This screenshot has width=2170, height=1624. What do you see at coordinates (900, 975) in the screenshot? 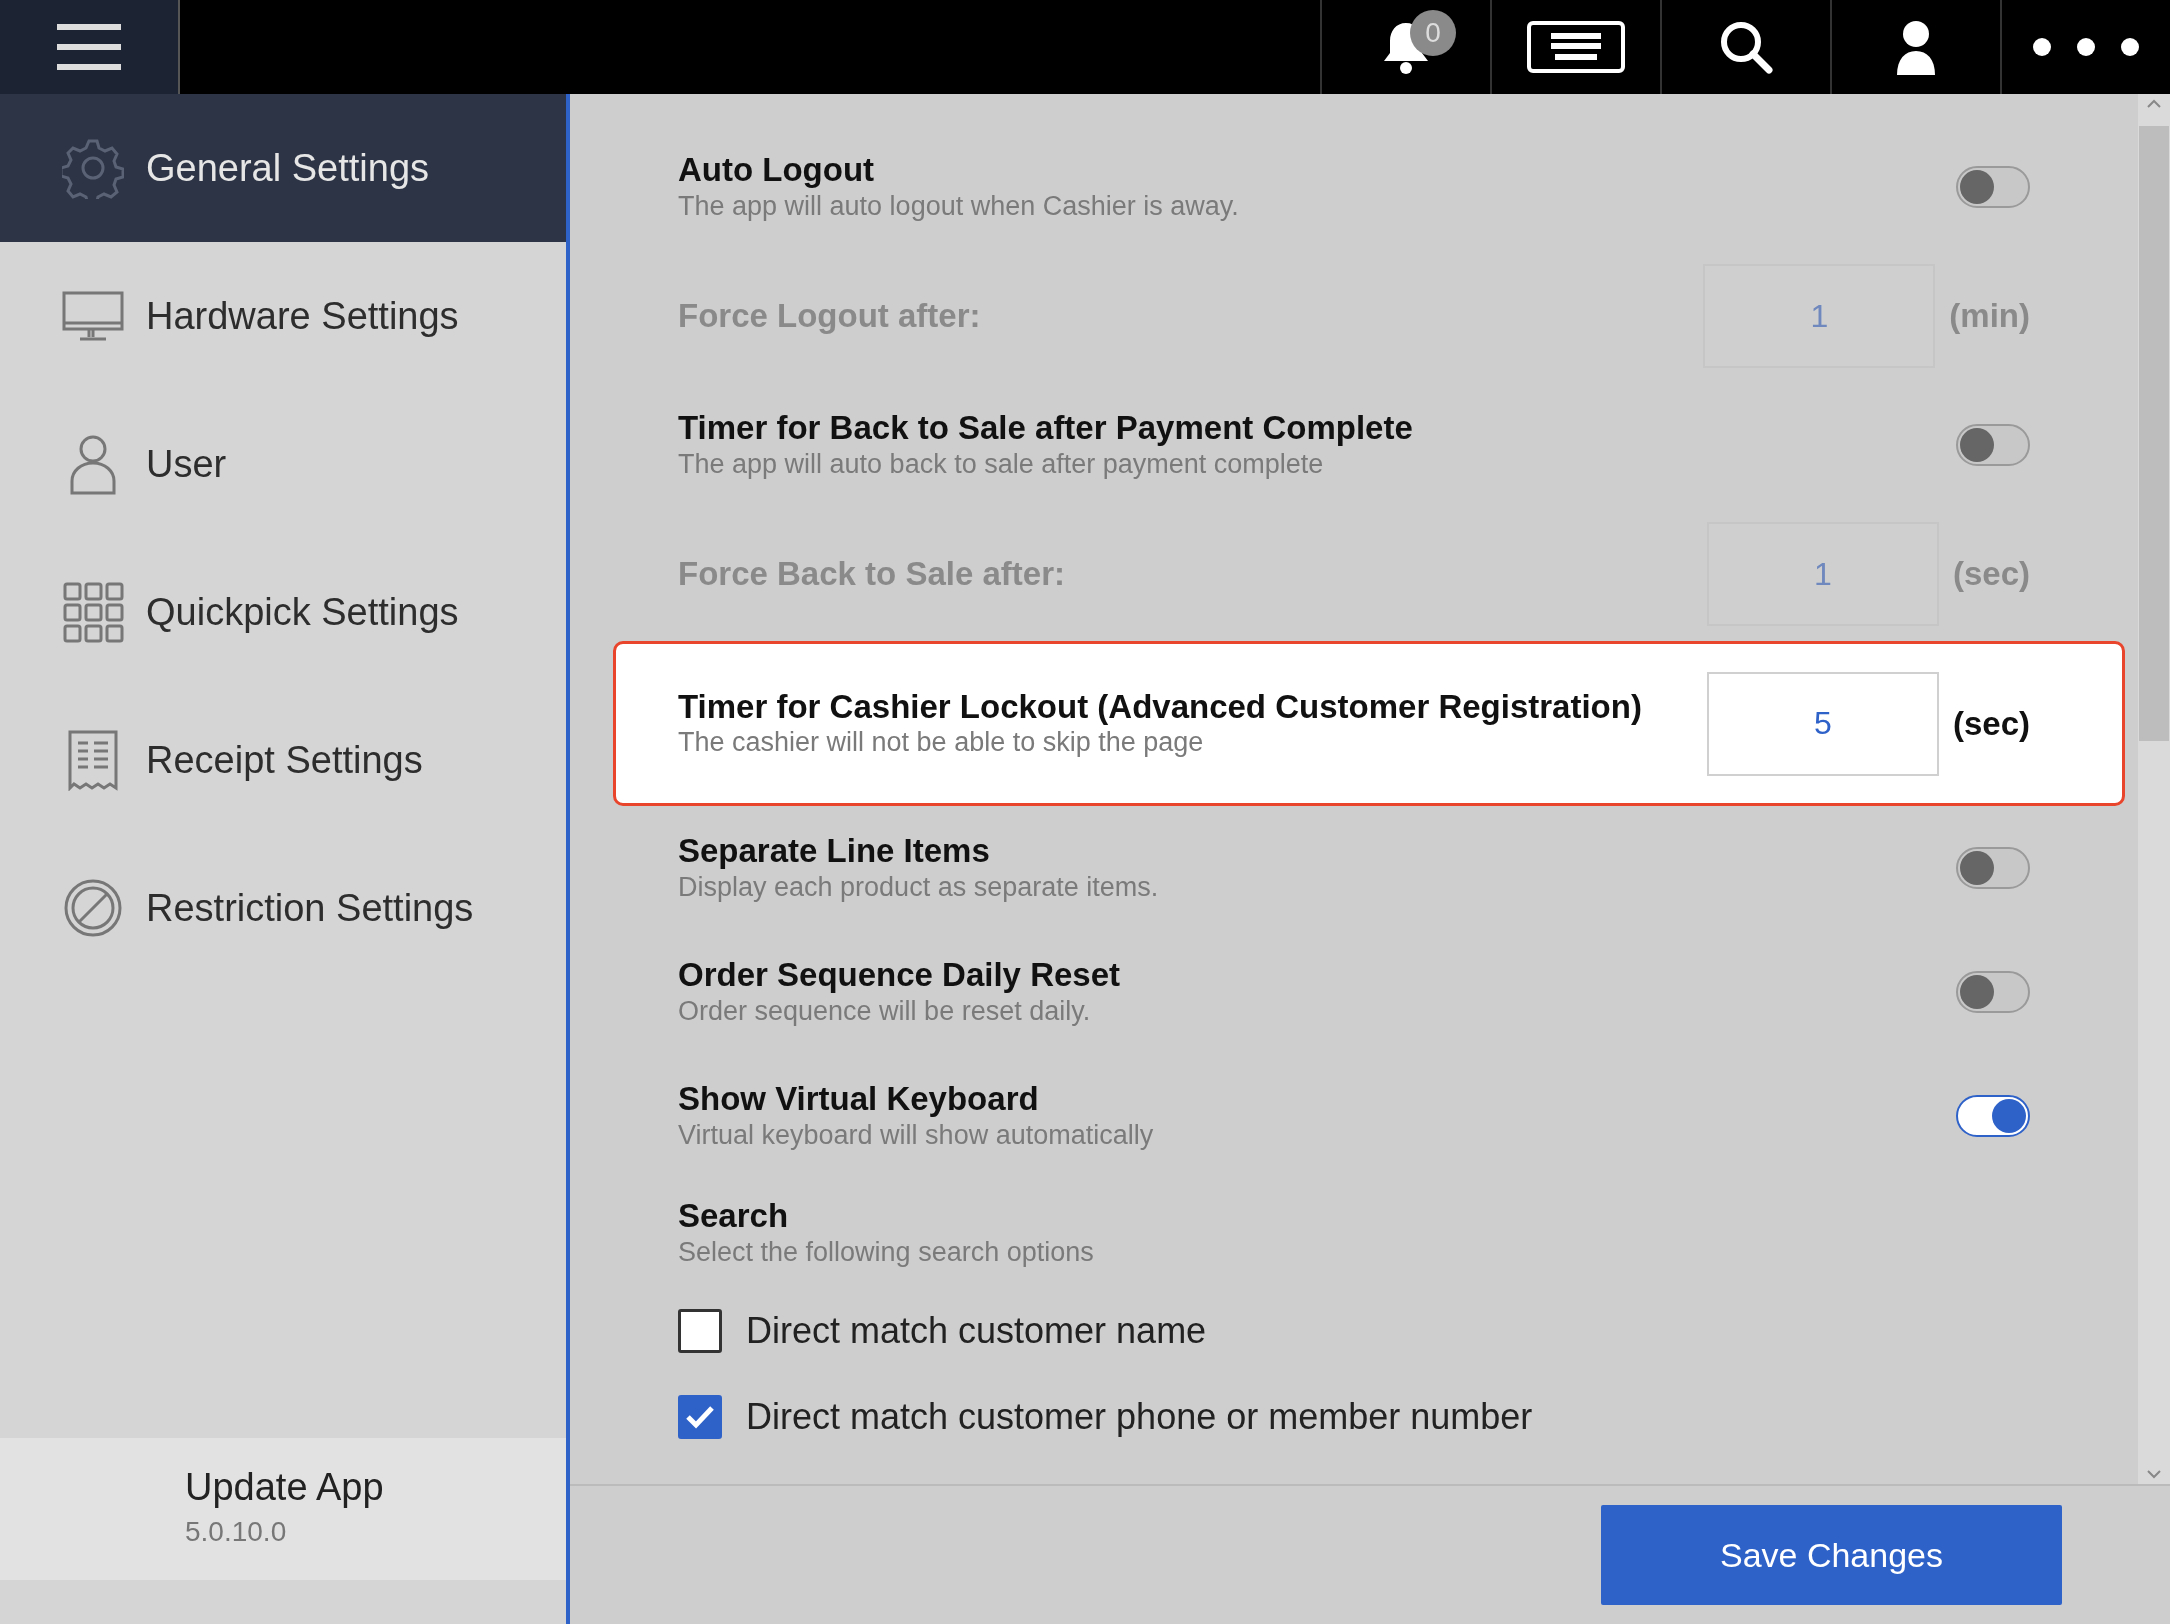
I see `setting-title: Order Sequence Daily Reset` at bounding box center [900, 975].